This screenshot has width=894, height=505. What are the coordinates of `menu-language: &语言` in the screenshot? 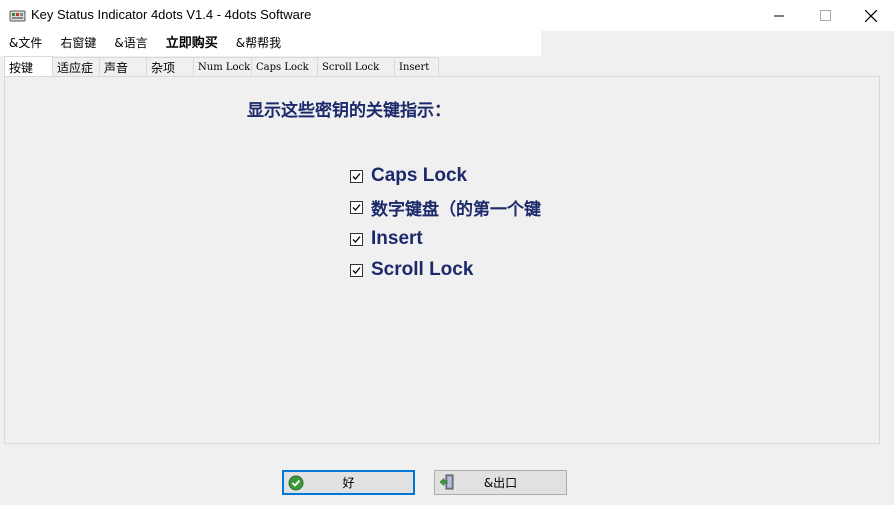 It's located at (130, 43).